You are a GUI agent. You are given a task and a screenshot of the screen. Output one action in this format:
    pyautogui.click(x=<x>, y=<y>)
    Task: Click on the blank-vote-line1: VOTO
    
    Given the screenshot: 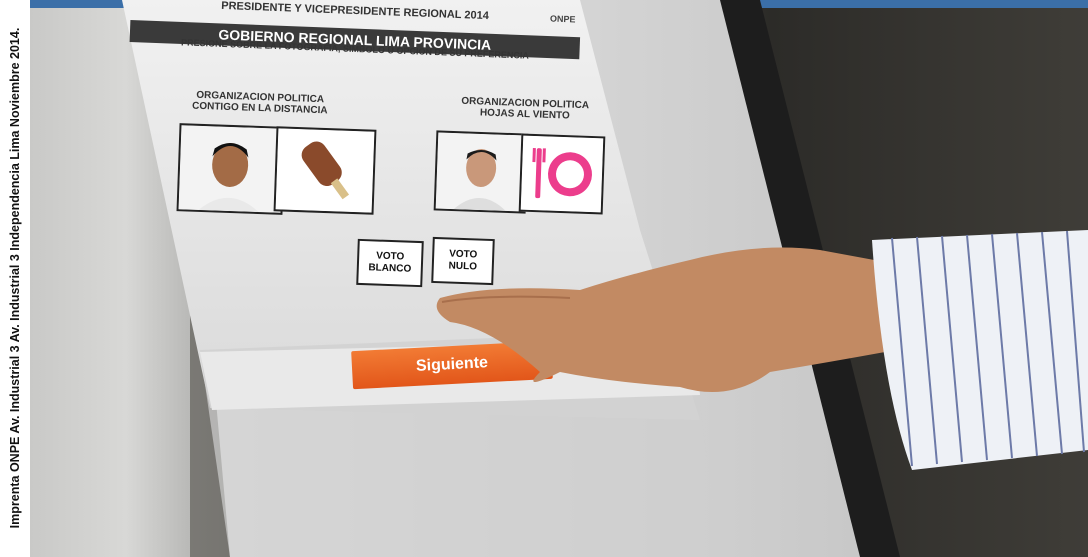 What is the action you would take?
    pyautogui.click(x=390, y=256)
    